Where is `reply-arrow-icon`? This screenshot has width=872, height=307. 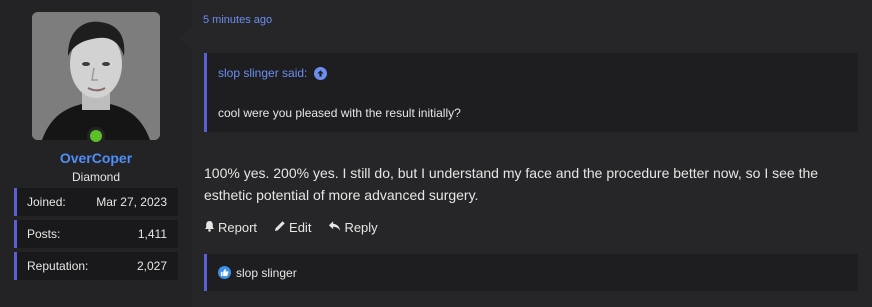 reply-arrow-icon is located at coordinates (334, 227).